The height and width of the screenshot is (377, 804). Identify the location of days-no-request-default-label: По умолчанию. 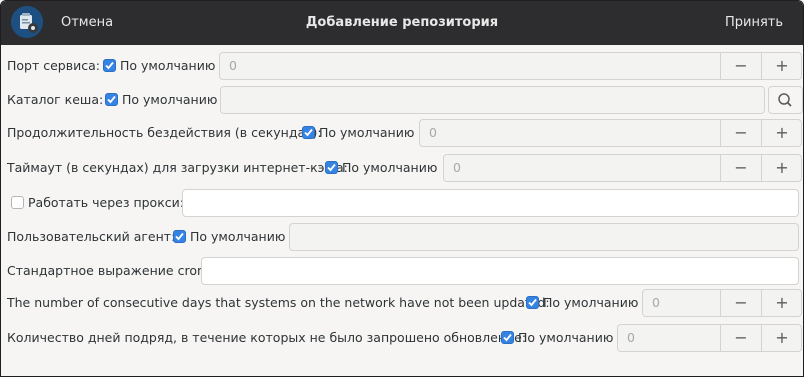
(566, 337).